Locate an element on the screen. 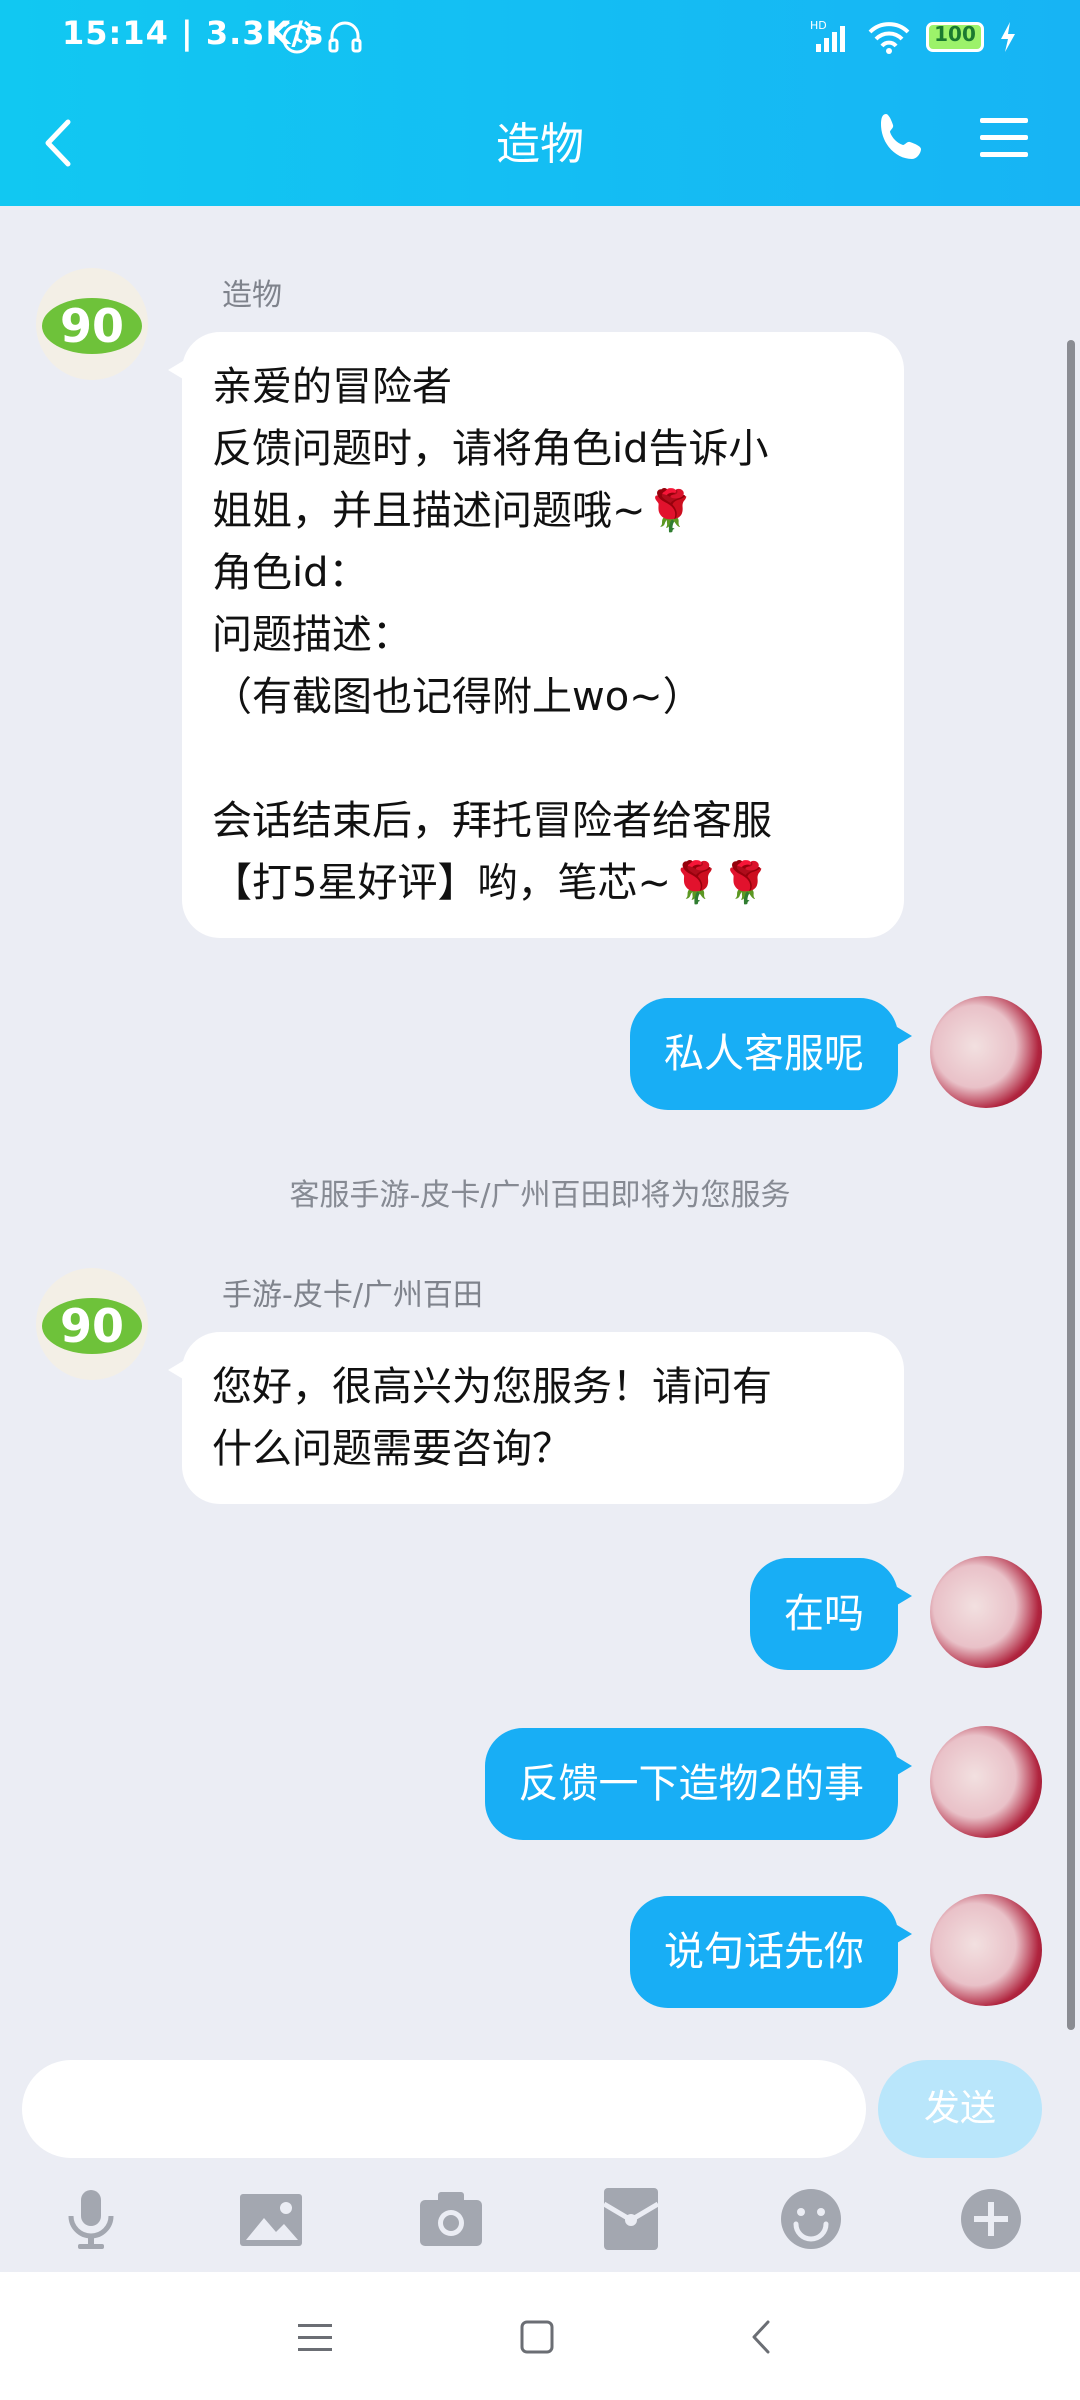 This screenshot has height=2400, width=1080. message-line: 您好，很高兴为您服务！请问有 is located at coordinates (492, 1387).